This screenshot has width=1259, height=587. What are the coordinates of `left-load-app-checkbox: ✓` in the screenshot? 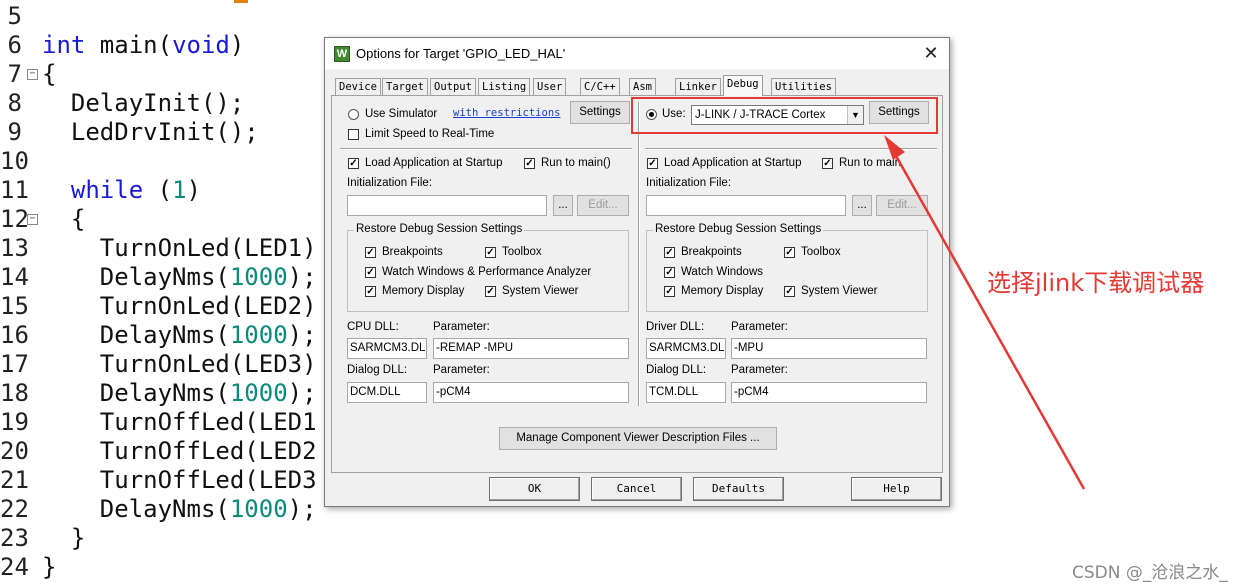 It's located at (353, 163).